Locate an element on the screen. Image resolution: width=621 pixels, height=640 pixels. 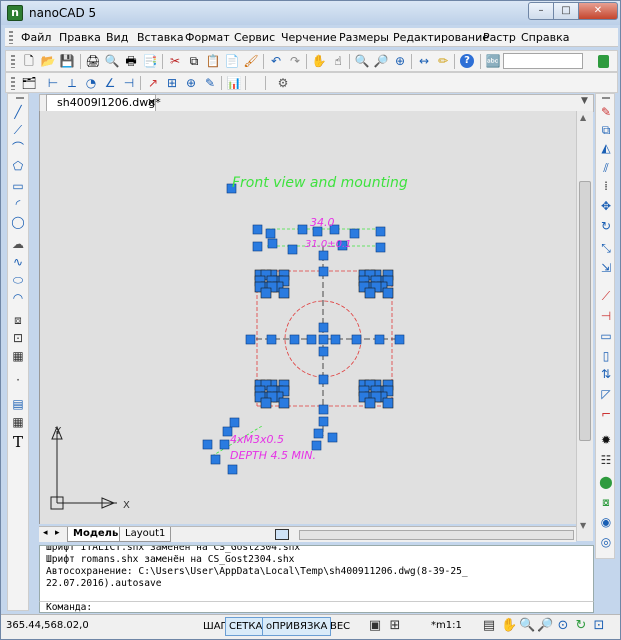
paste-icon: 📋 is located at coordinates (213, 61).